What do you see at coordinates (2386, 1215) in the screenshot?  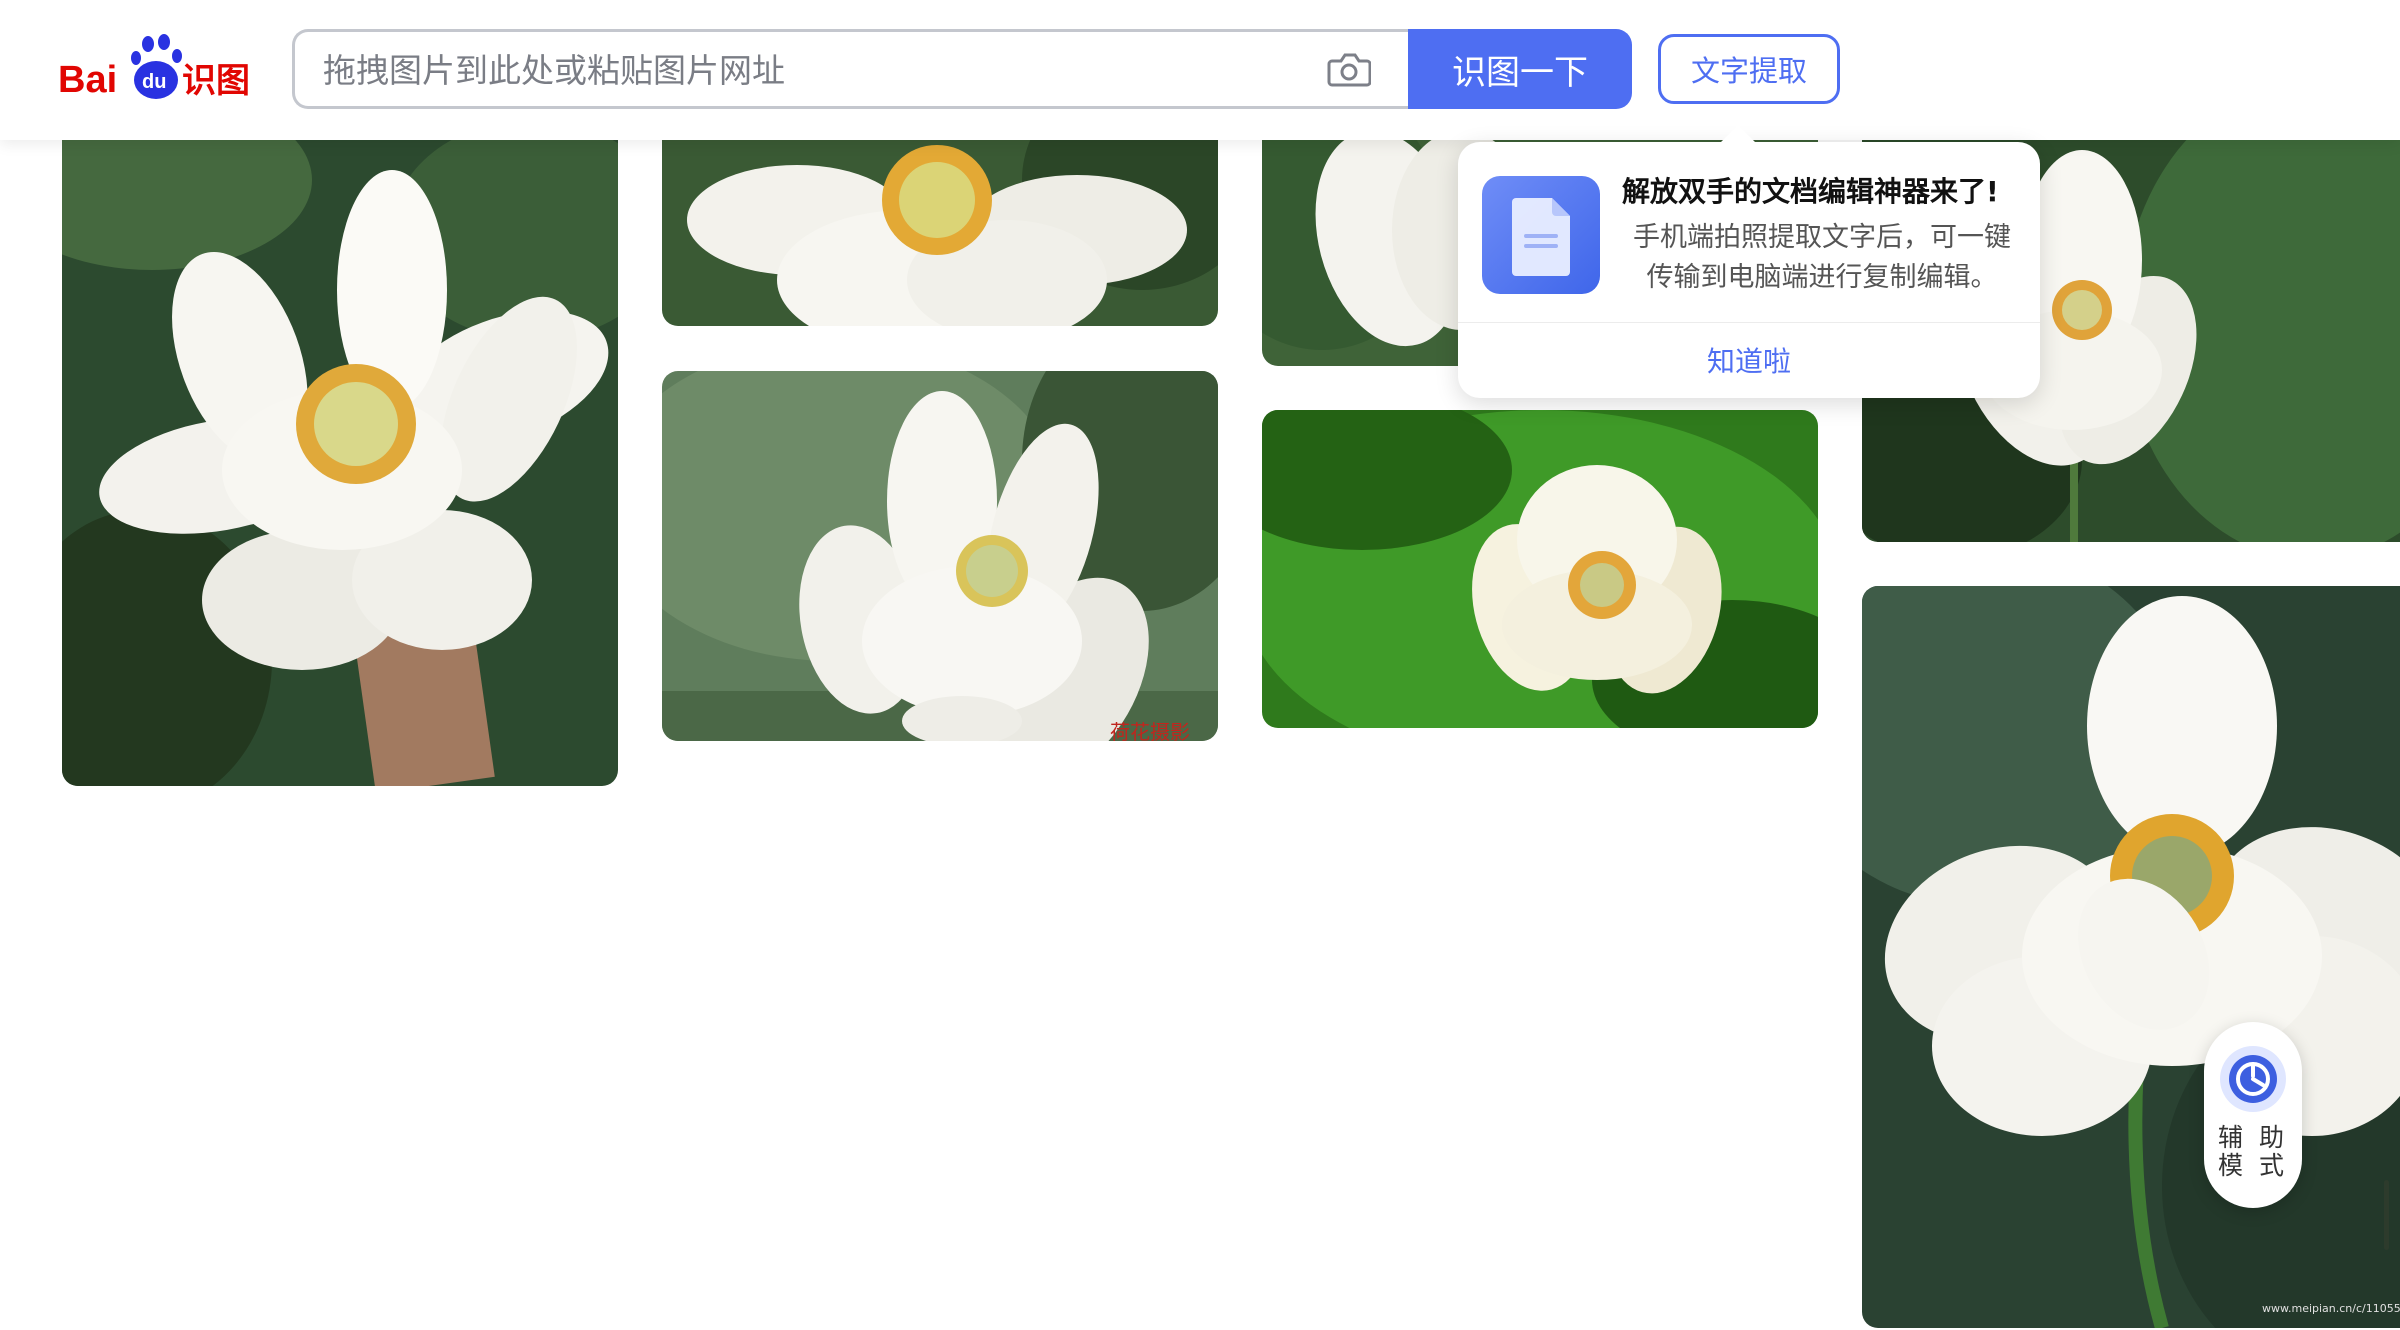 I see `scrollbar` at bounding box center [2386, 1215].